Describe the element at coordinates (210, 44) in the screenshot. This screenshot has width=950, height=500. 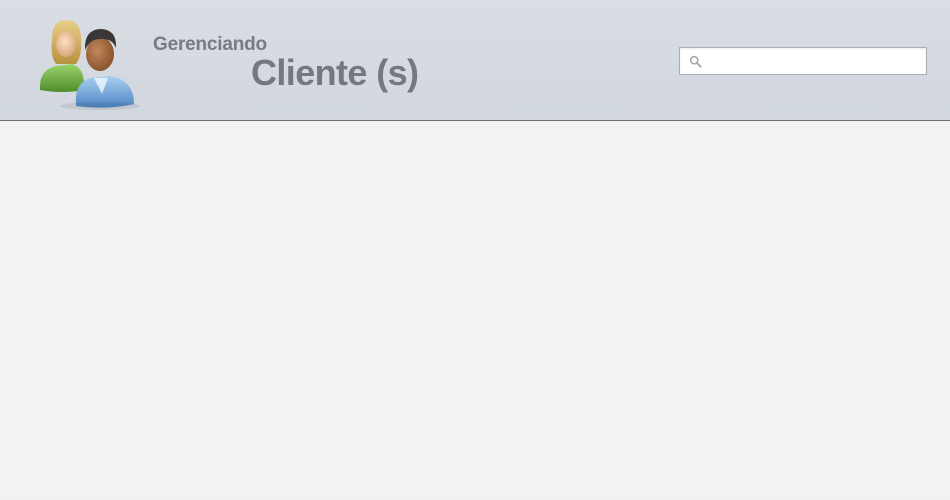
I see `page-subtitle: Gerenciando` at that location.